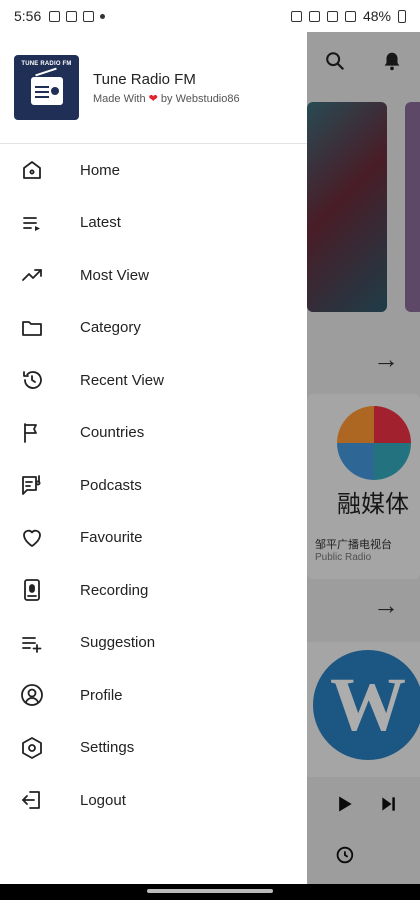  I want to click on menu-label: Latest, so click(100, 223).